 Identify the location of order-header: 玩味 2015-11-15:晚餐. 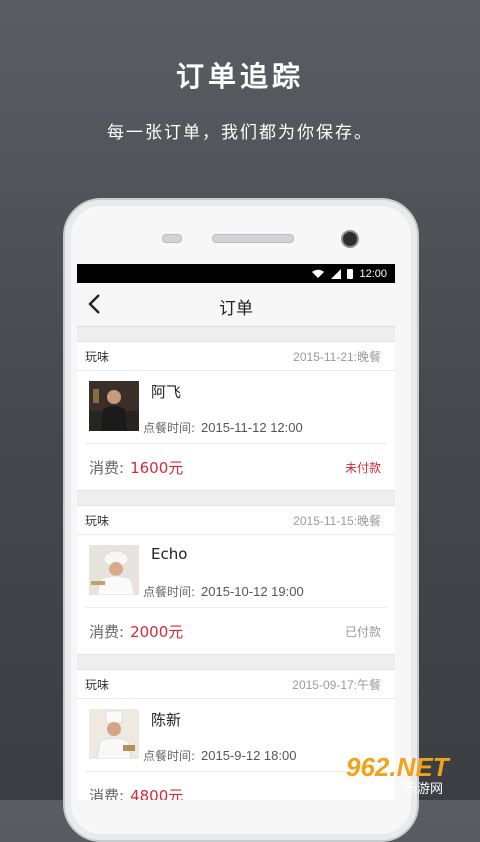
(236, 520).